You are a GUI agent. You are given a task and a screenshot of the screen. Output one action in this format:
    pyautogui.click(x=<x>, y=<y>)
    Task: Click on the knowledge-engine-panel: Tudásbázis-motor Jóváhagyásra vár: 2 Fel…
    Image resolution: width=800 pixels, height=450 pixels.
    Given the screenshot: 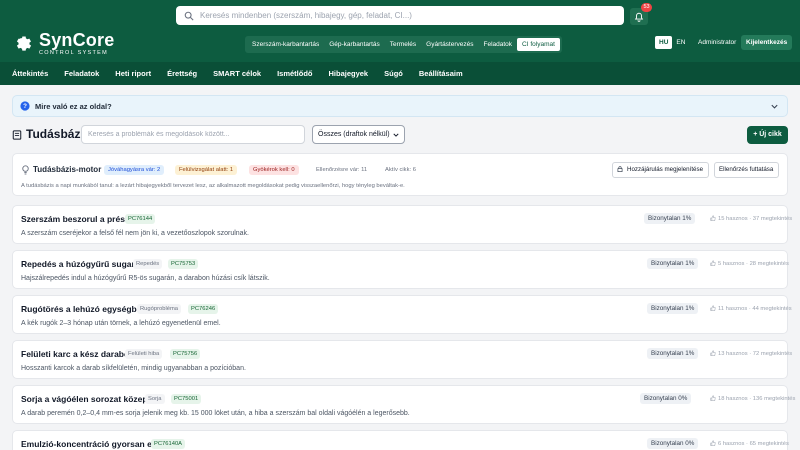 What is the action you would take?
    pyautogui.click(x=400, y=174)
    